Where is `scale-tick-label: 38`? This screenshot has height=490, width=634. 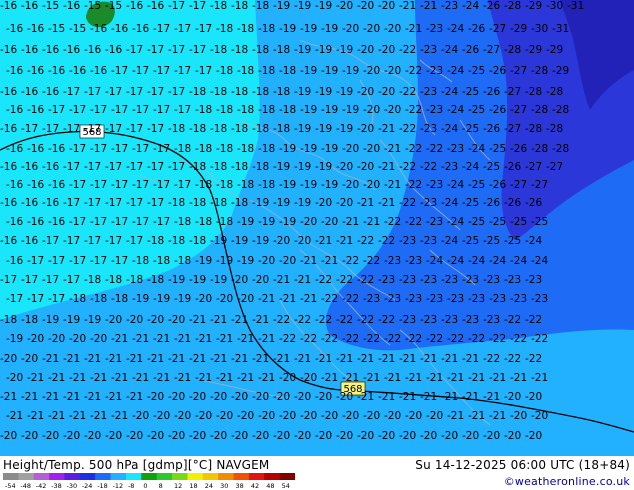 scale-tick-label: 38 is located at coordinates (240, 486).